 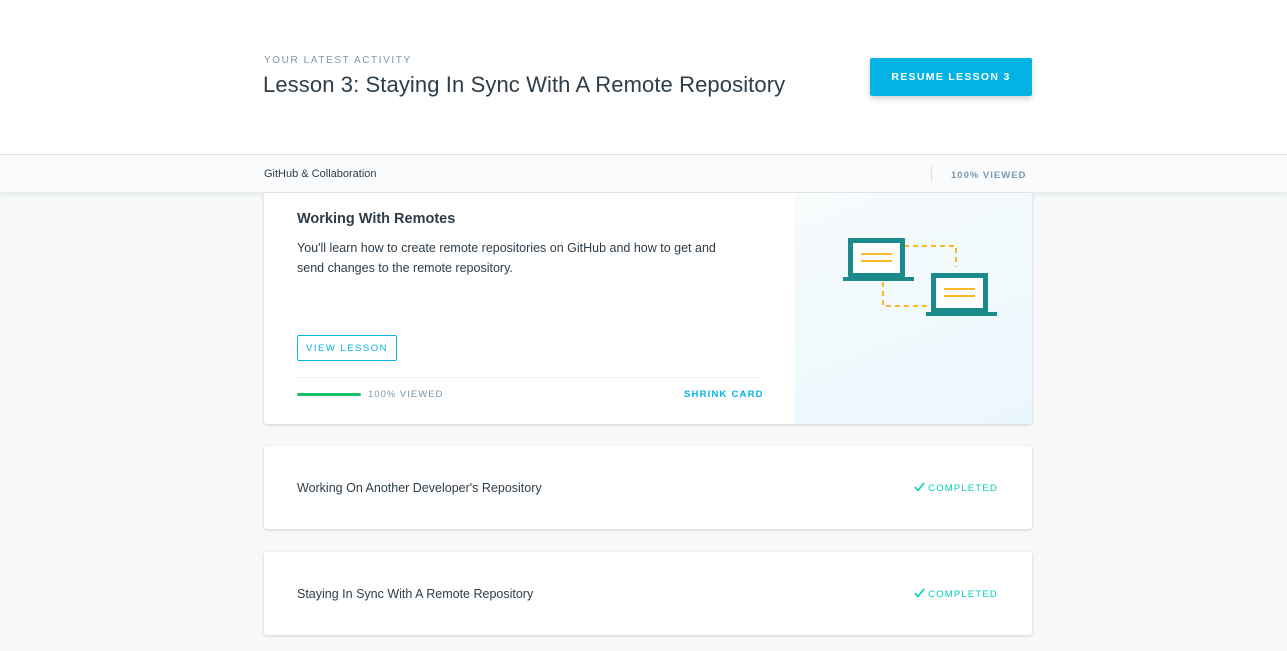 What do you see at coordinates (951, 77) in the screenshot?
I see `resume-lesson-button: Resume Lesson 3` at bounding box center [951, 77].